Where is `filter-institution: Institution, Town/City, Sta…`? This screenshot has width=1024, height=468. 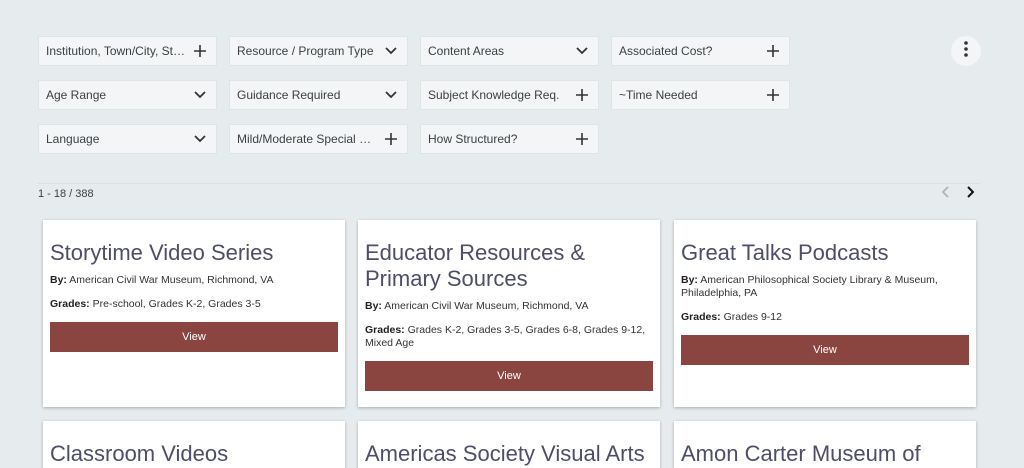
filter-institution: Institution, Town/City, Sta… is located at coordinates (127, 51).